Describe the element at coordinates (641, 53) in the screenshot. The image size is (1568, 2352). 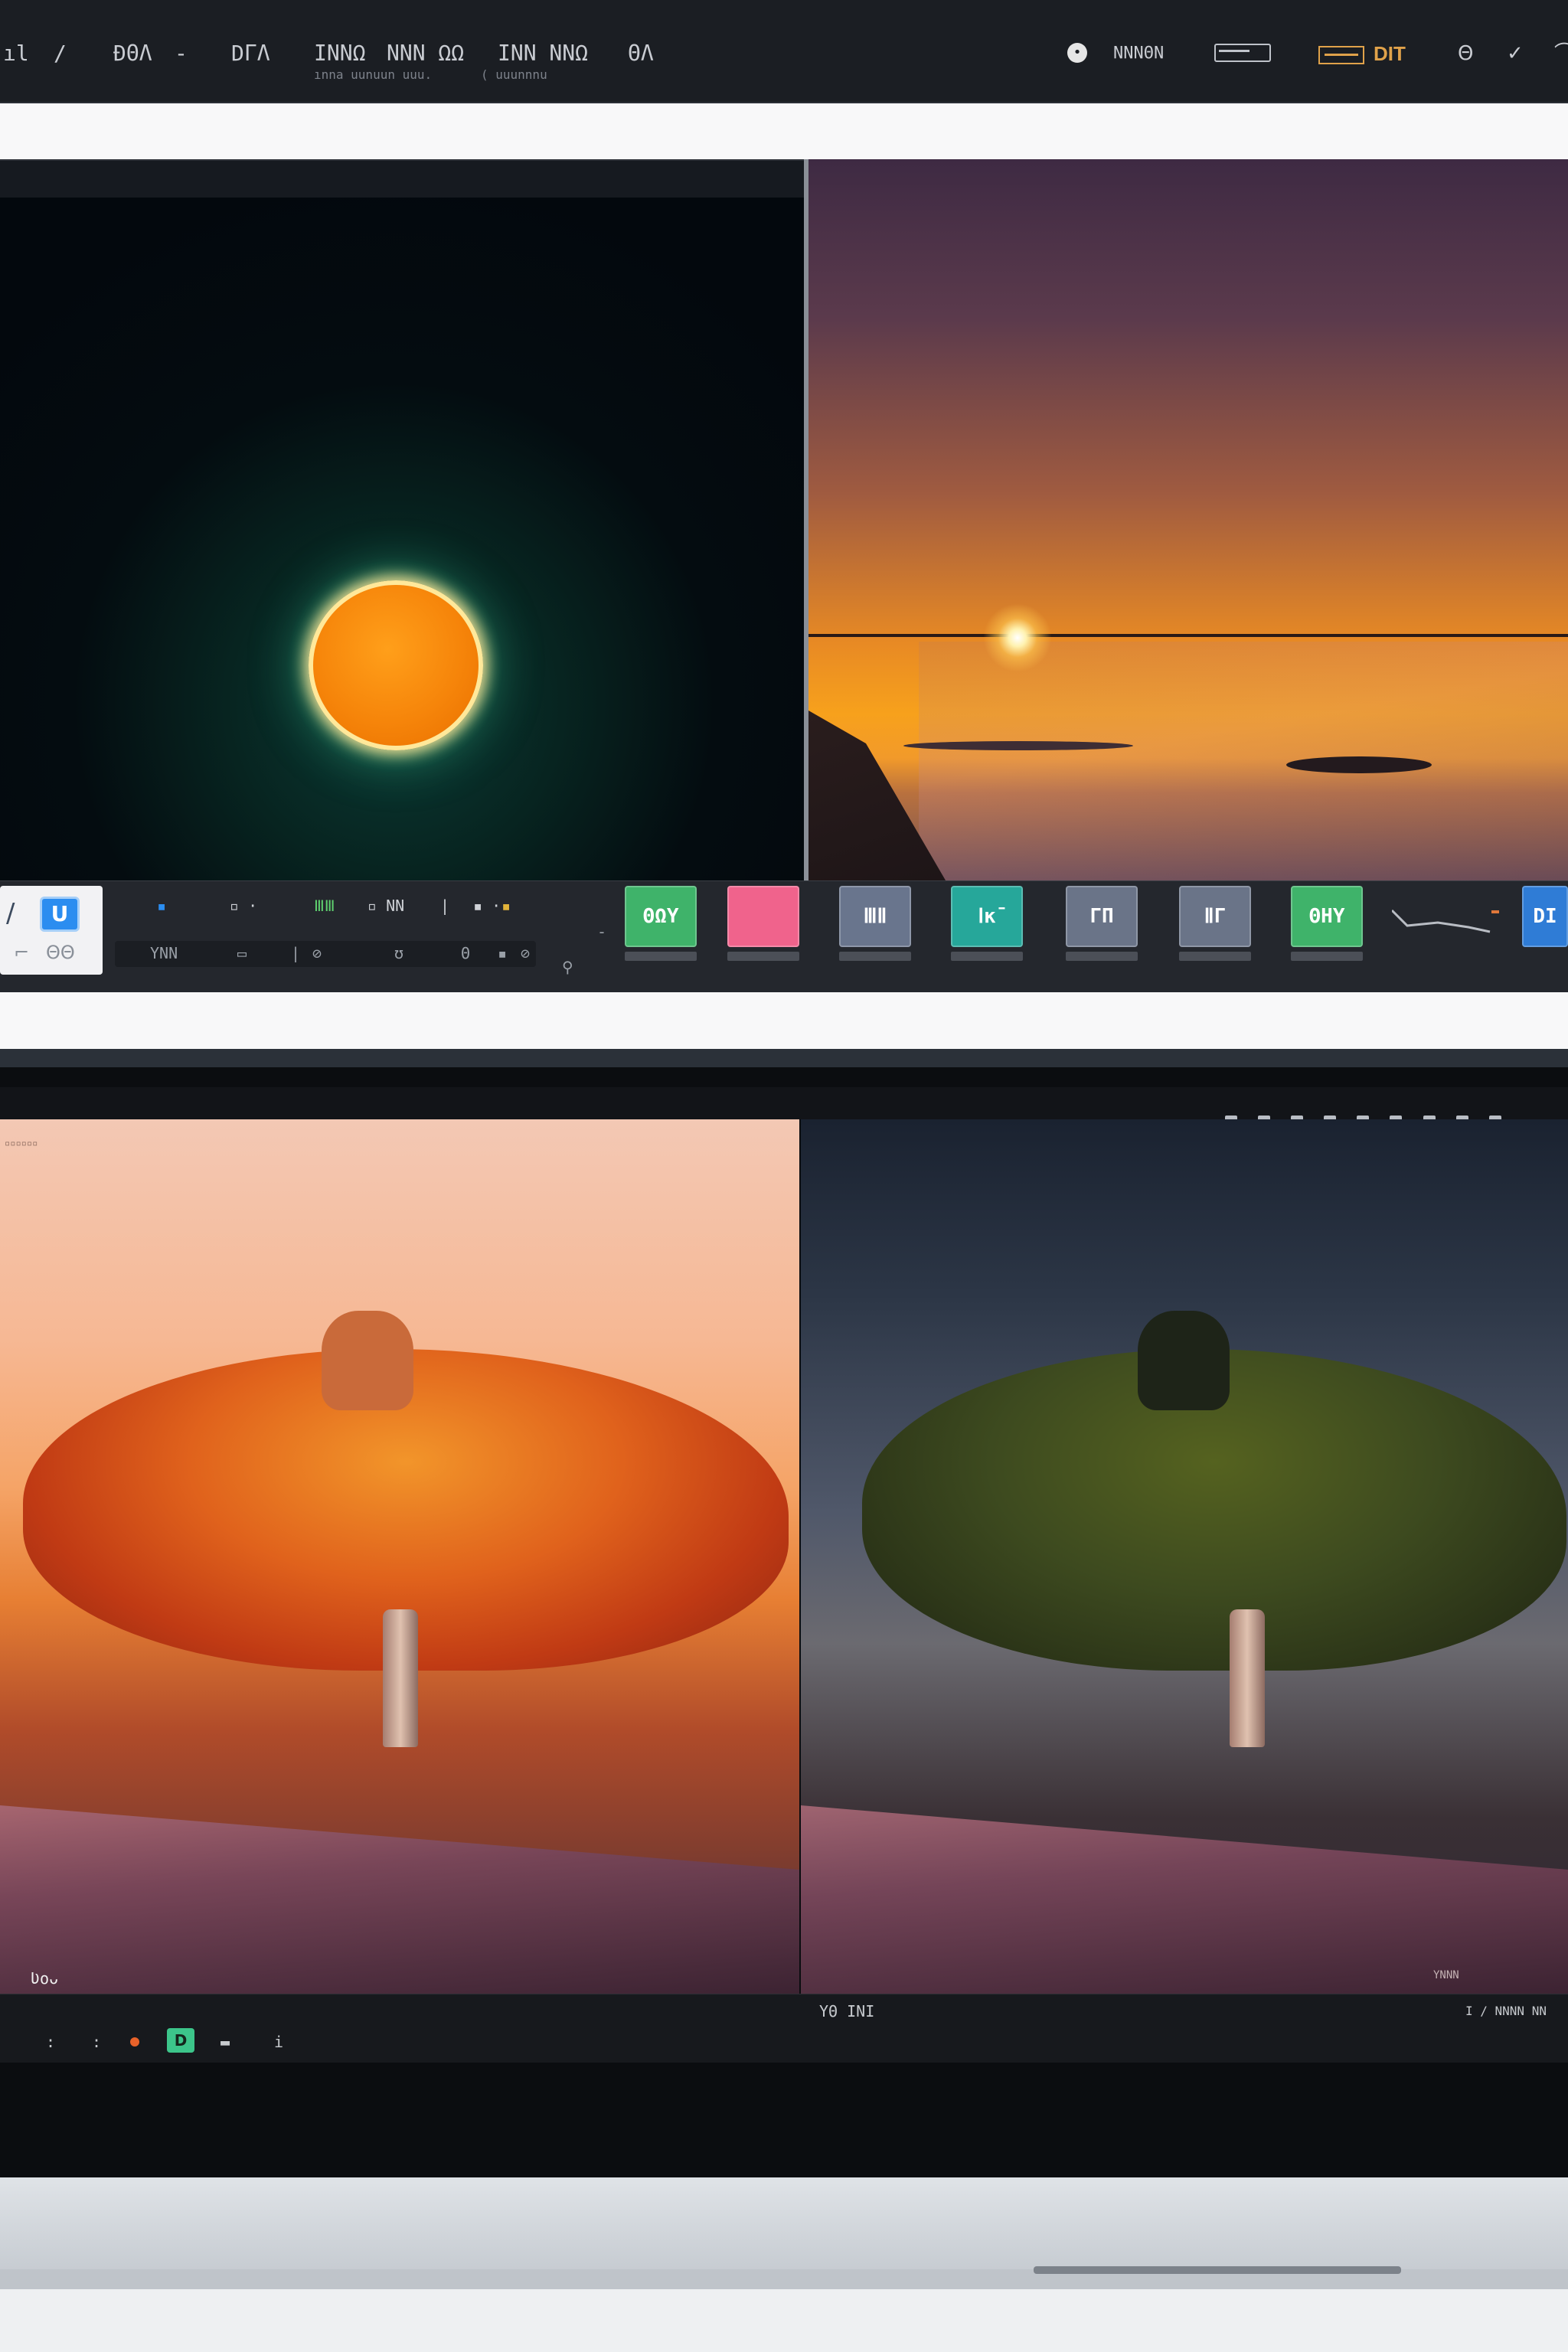
I see `menu-item-8: ΘΛ` at that location.